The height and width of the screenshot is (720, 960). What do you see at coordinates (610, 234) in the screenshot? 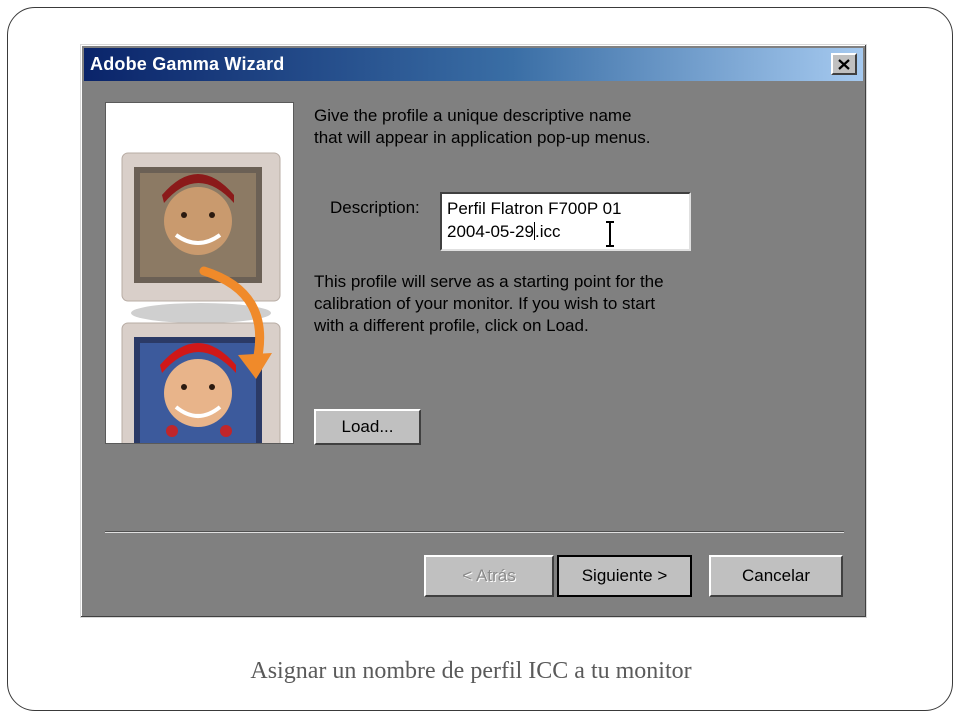
I see `ibeam-cursor-icon` at bounding box center [610, 234].